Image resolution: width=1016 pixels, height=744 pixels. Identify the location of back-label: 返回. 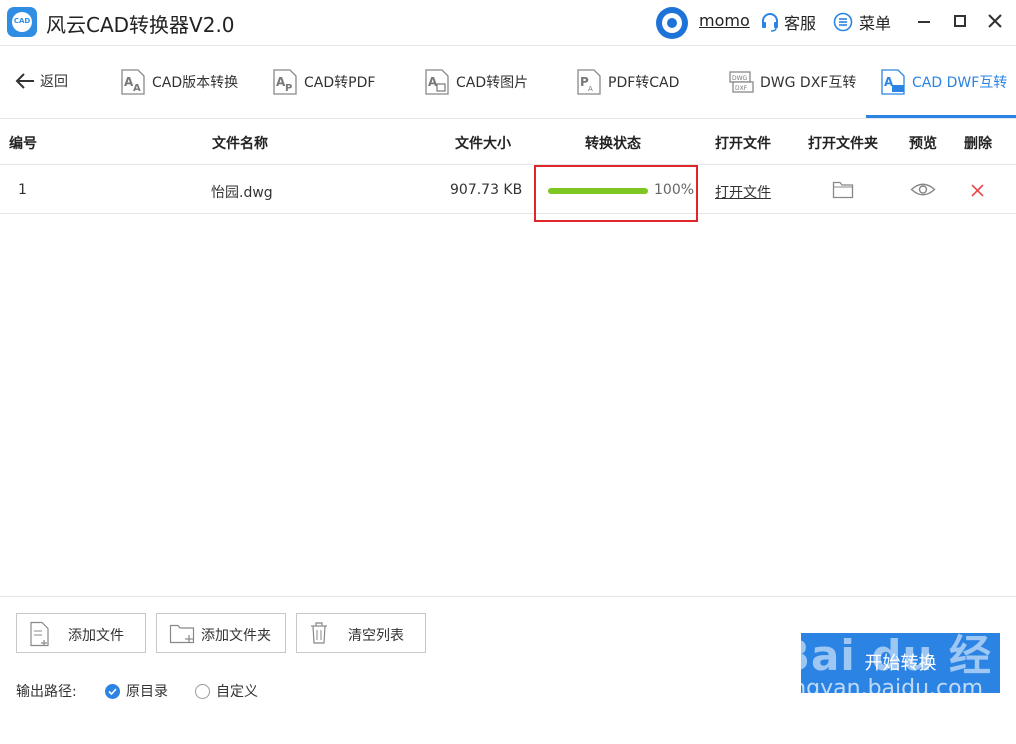
(54, 82).